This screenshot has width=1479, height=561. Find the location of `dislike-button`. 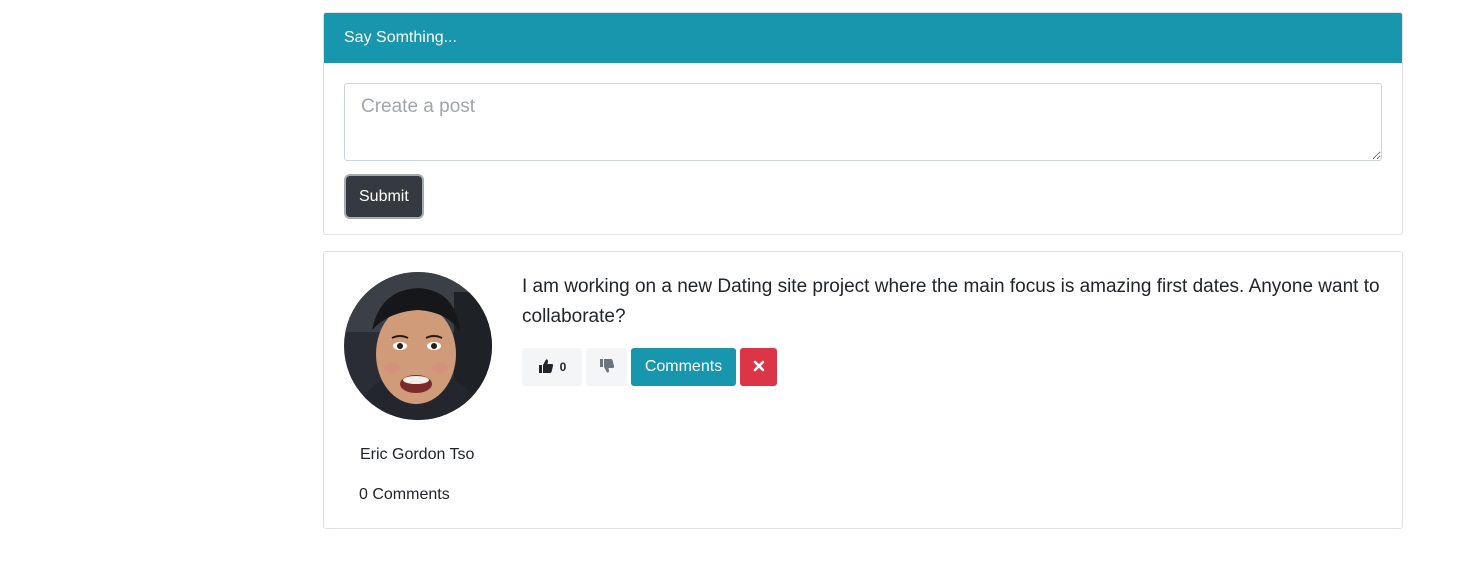

dislike-button is located at coordinates (606, 367).